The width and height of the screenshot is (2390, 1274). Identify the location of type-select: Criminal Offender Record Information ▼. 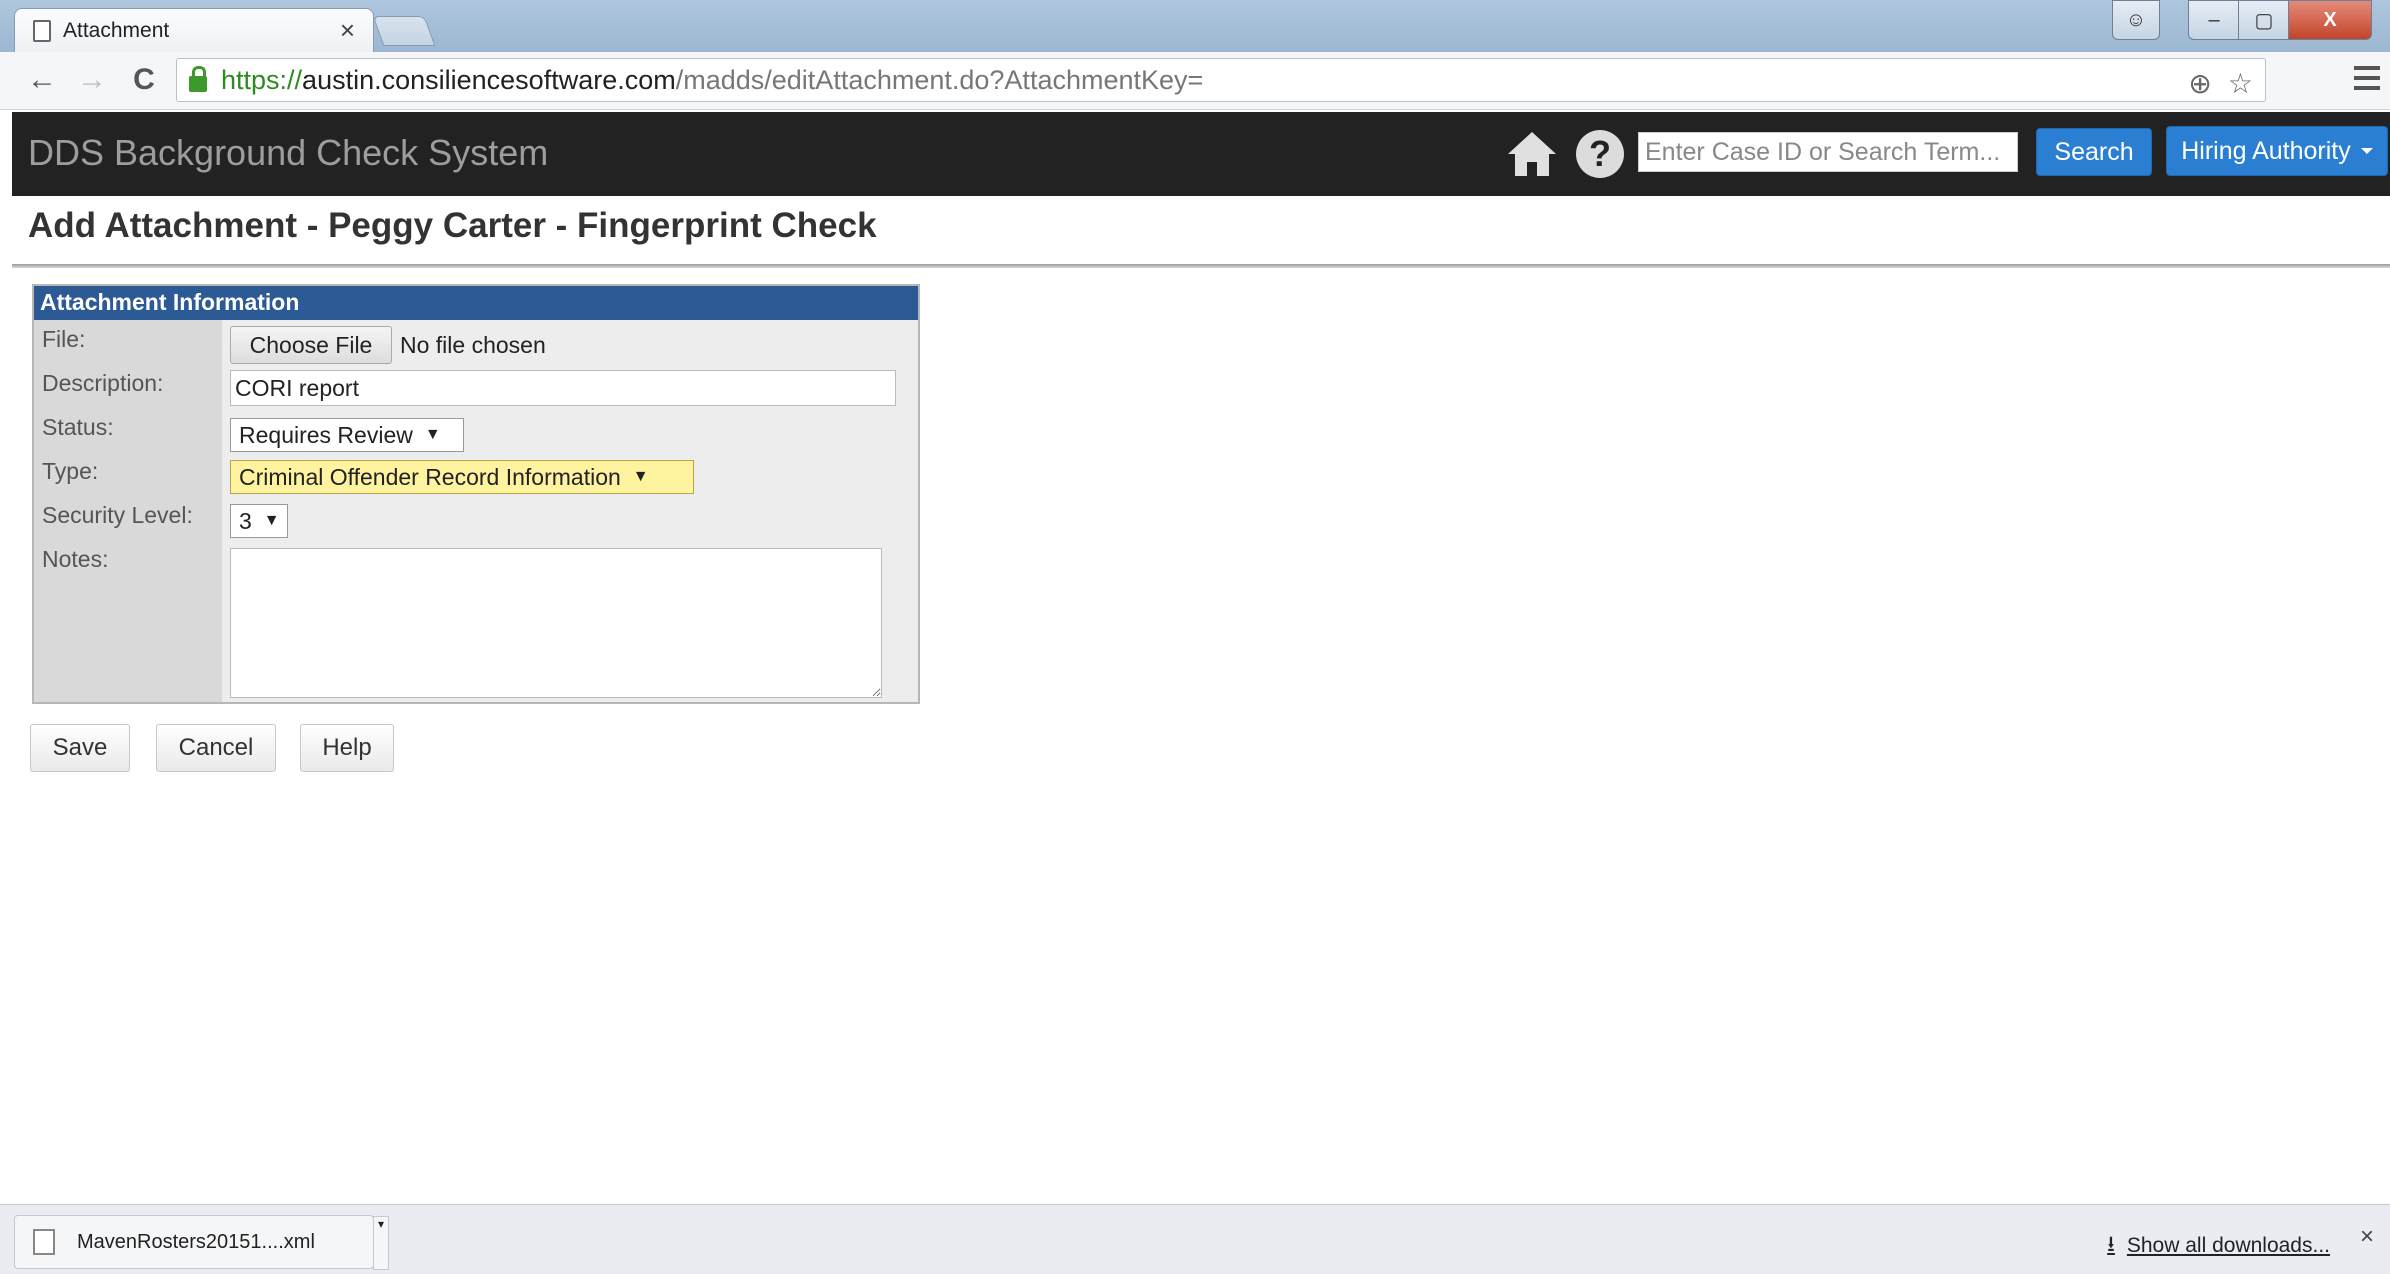
(462, 477).